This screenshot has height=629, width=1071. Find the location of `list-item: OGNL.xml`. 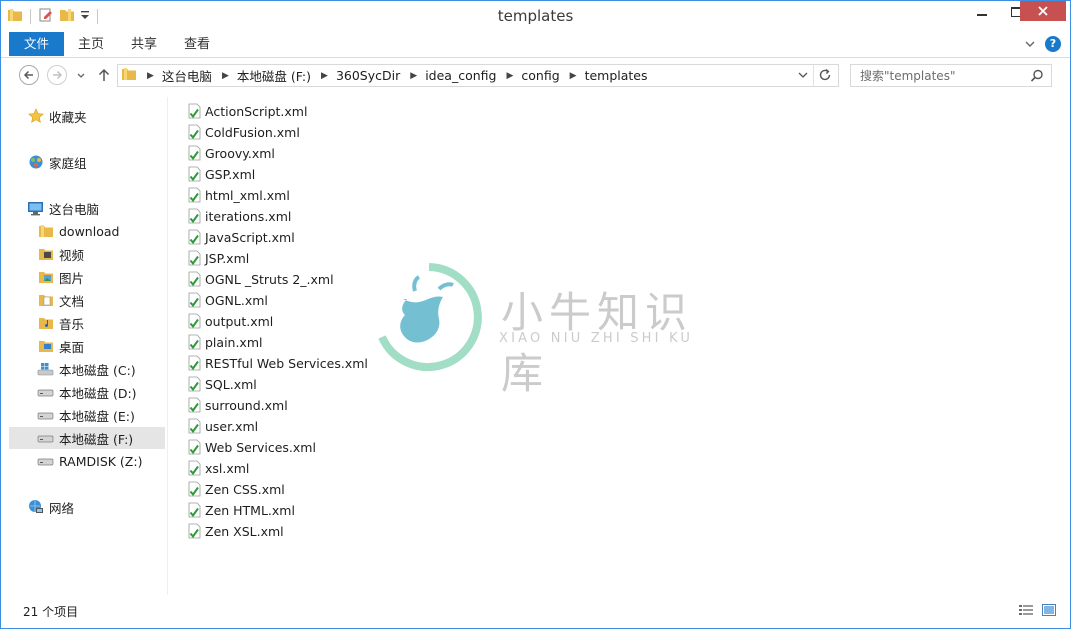

list-item: OGNL.xml is located at coordinates (227, 300).